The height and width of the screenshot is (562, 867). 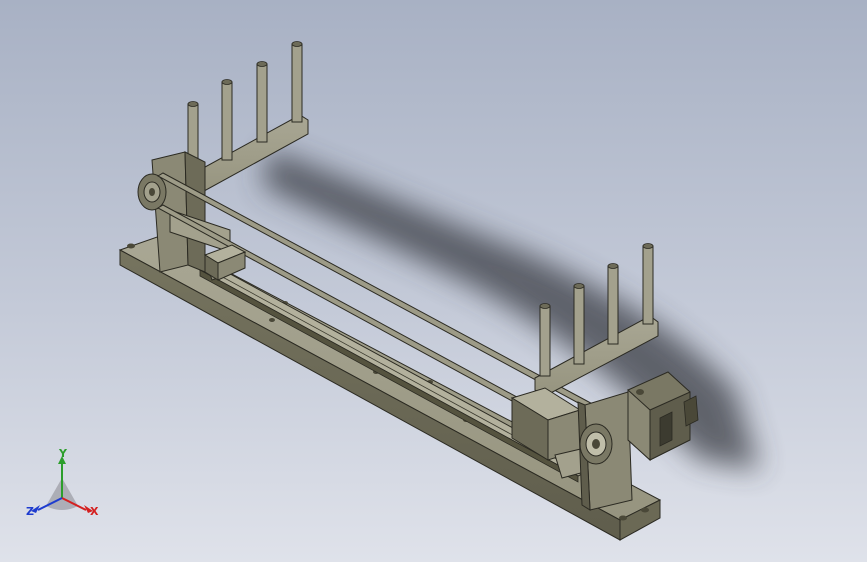 I want to click on axis-y-label: Y, so click(x=63, y=453).